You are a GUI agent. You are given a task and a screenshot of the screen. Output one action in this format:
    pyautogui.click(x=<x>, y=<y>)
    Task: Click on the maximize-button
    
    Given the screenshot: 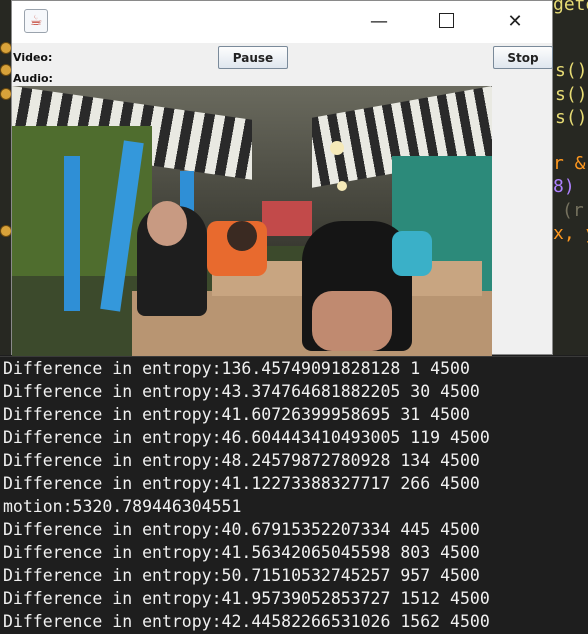 What is the action you would take?
    pyautogui.click(x=446, y=22)
    